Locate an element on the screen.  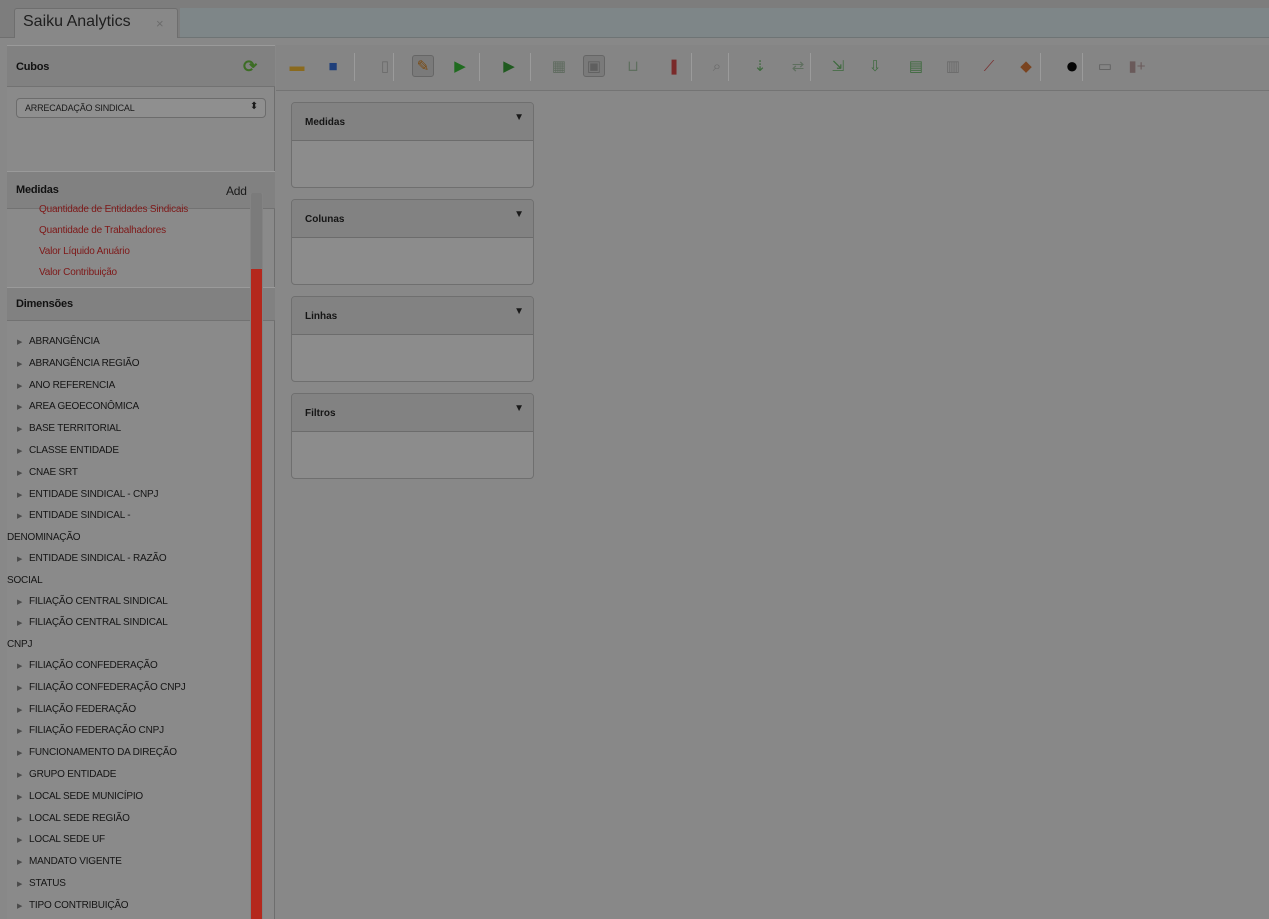
chart-add-icon: ▮+ is located at coordinates (1137, 66).